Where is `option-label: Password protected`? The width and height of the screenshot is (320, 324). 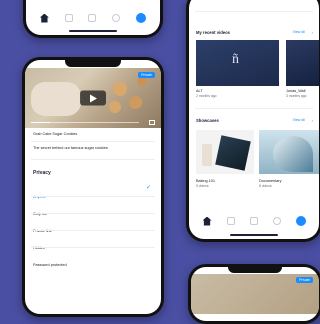 option-label: Password protected is located at coordinates (50, 265).